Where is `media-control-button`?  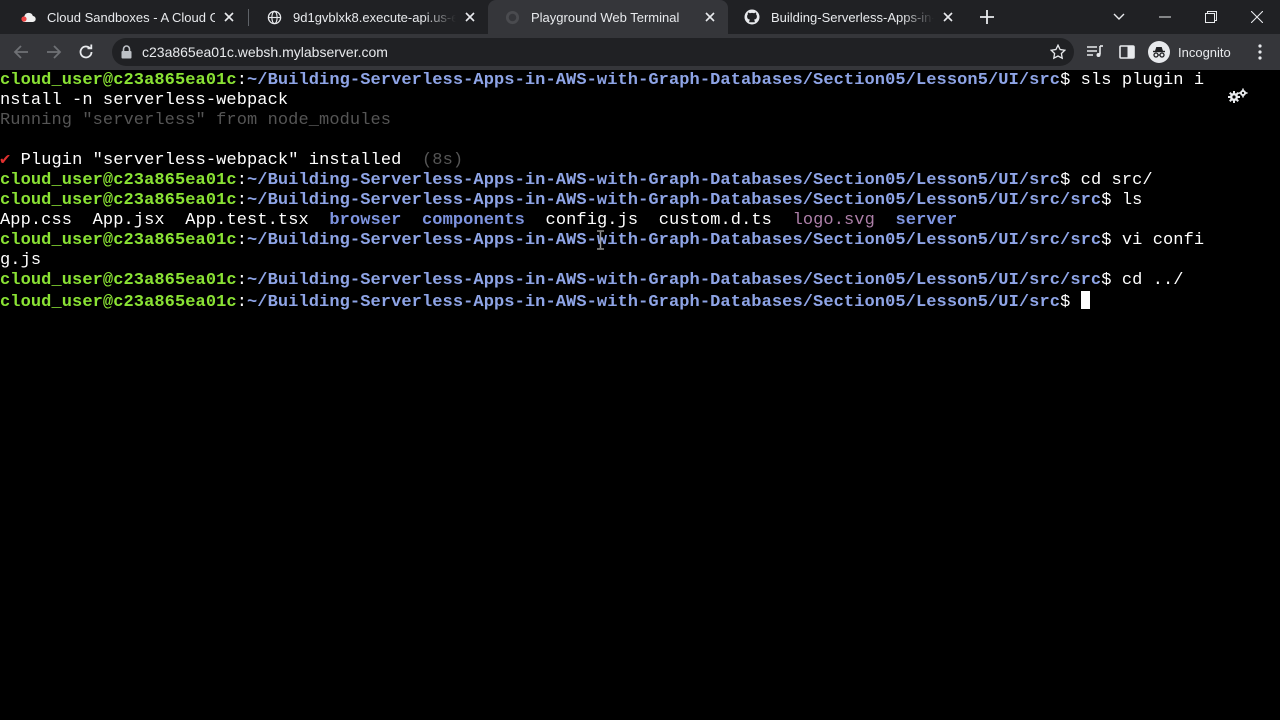
media-control-button is located at coordinates (1095, 52).